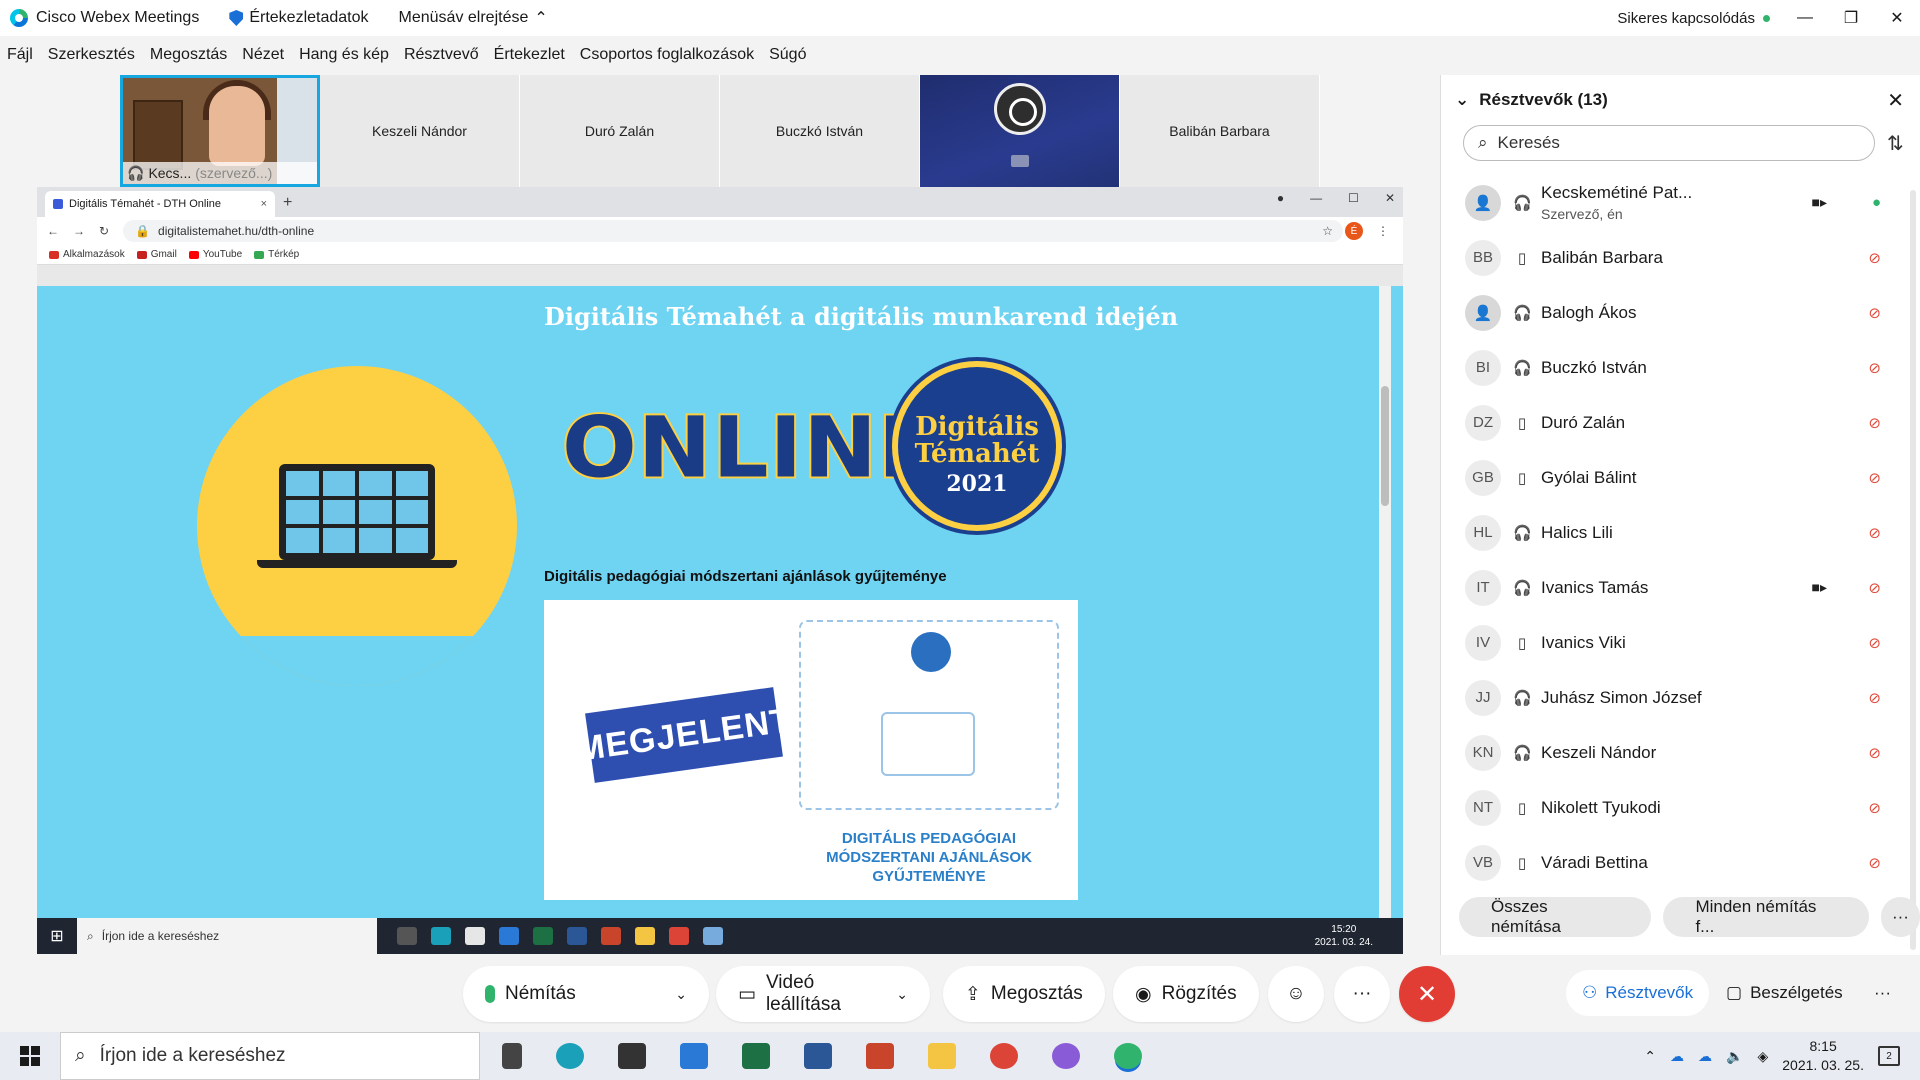 This screenshot has height=1080, width=1920. Describe the element at coordinates (1383, 231) in the screenshot. I see `browser-menu-icon: ⋮` at that location.